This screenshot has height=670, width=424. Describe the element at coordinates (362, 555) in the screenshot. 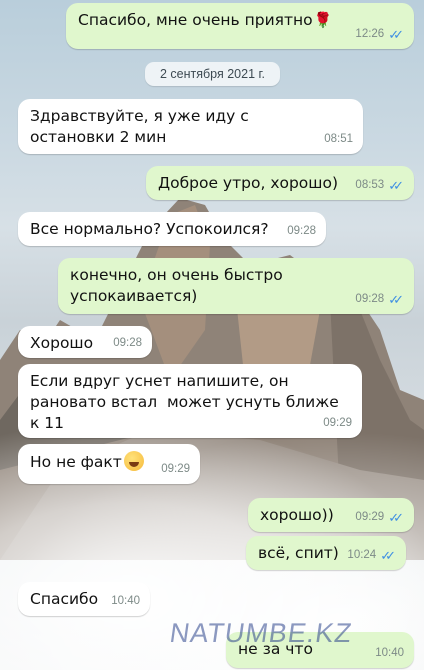

I see `message-time: 10:24` at that location.